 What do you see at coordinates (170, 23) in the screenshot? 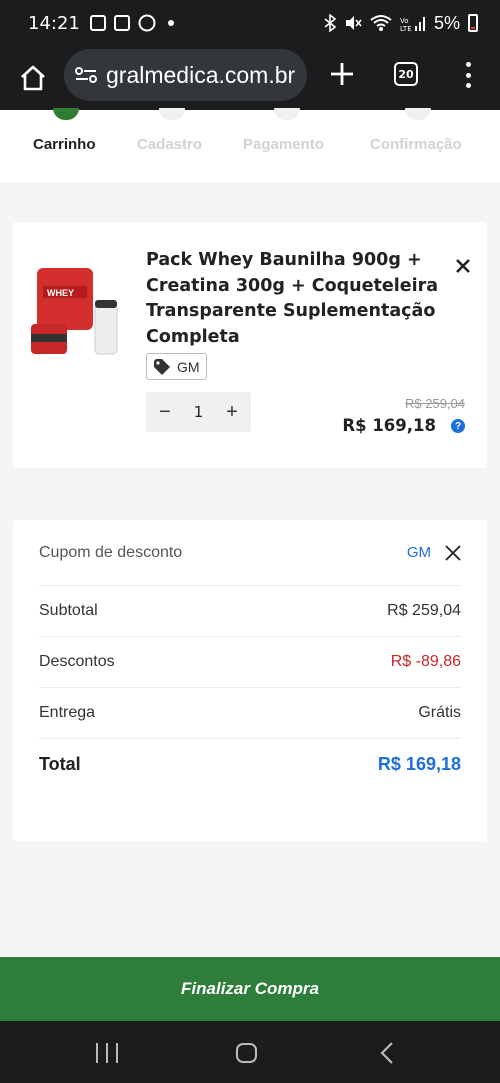
I see `more-notifications-icon` at bounding box center [170, 23].